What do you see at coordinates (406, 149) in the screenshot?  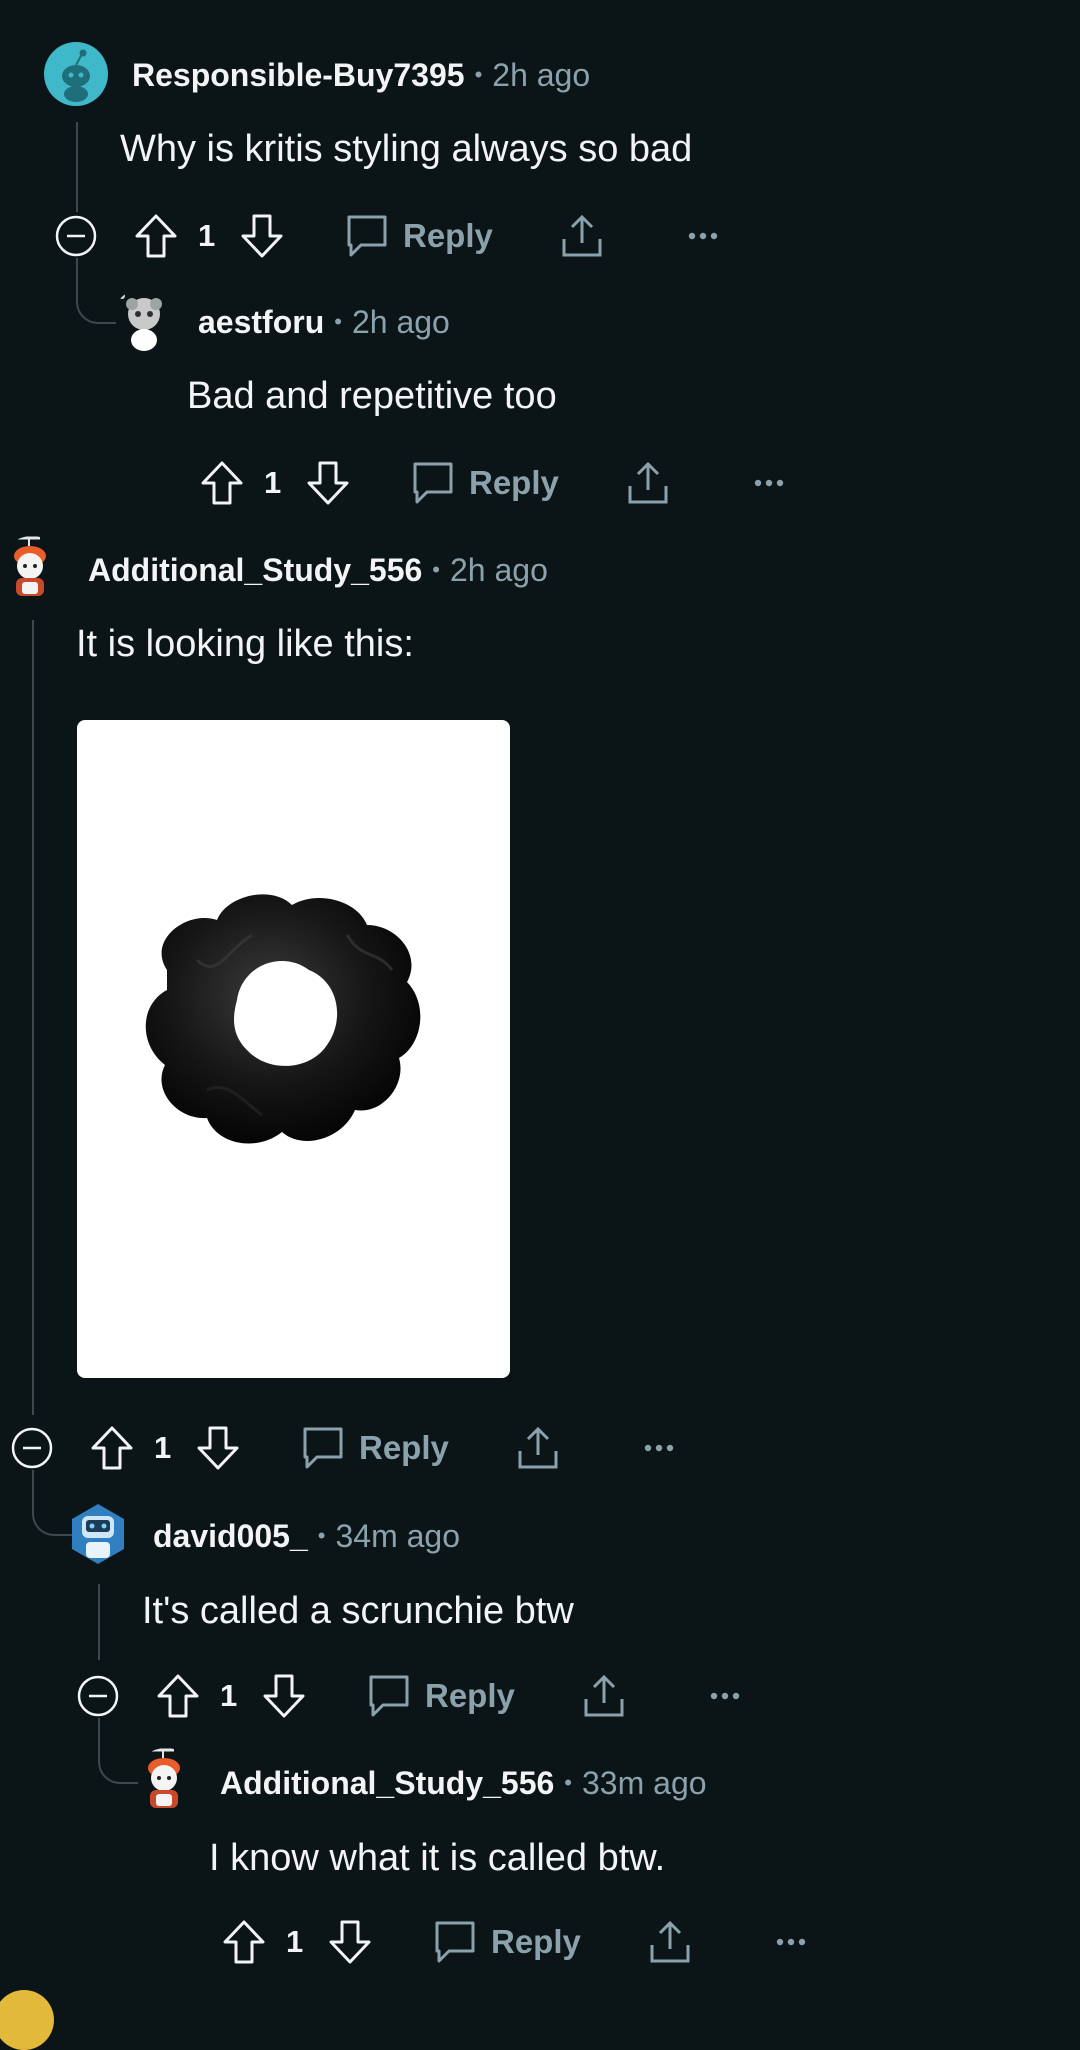 I see `comment-text: Why is kritis styling always so bad` at bounding box center [406, 149].